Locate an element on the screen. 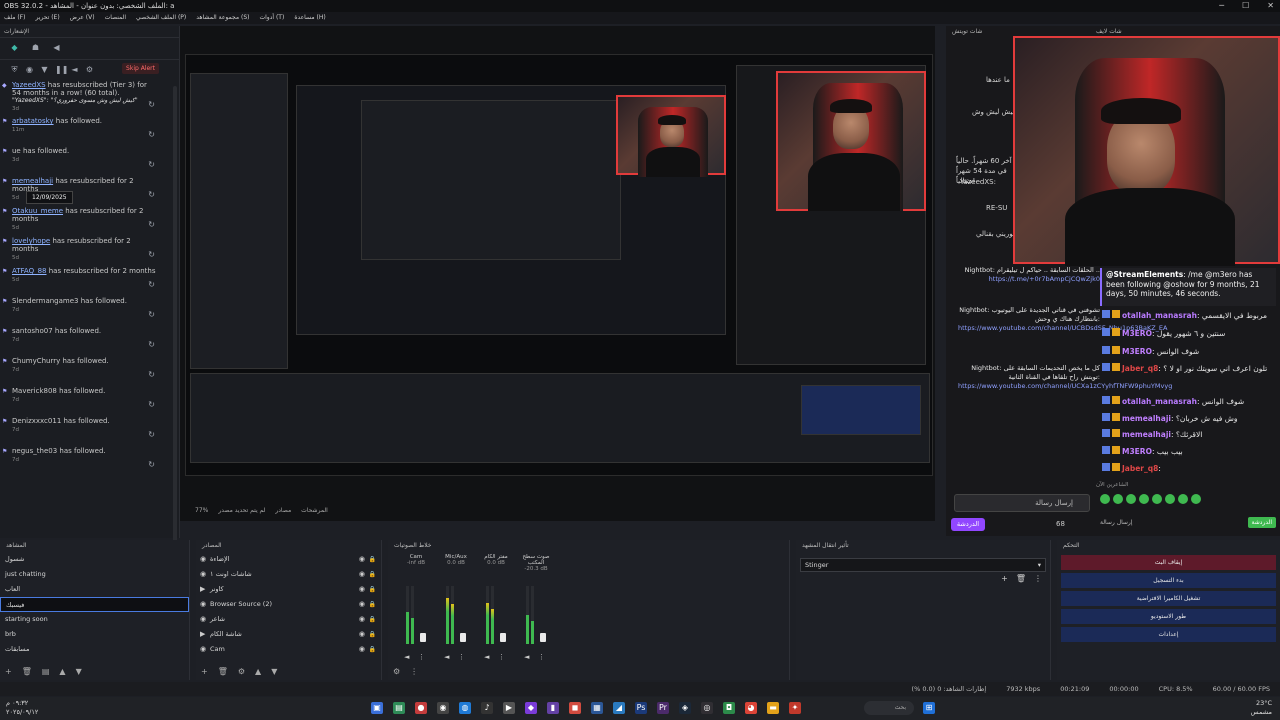  taskbar-search: بحث is located at coordinates (887, 708).